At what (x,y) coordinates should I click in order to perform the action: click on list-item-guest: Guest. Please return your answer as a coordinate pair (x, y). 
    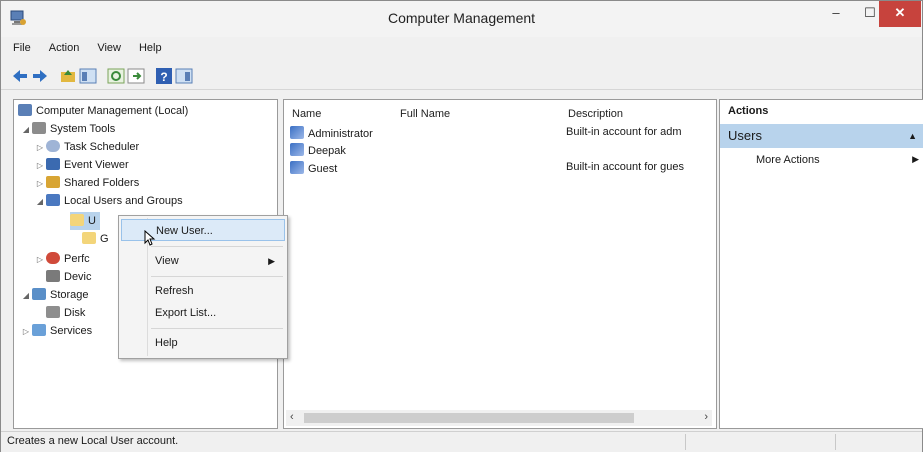
    Looking at the image, I should click on (313, 169).